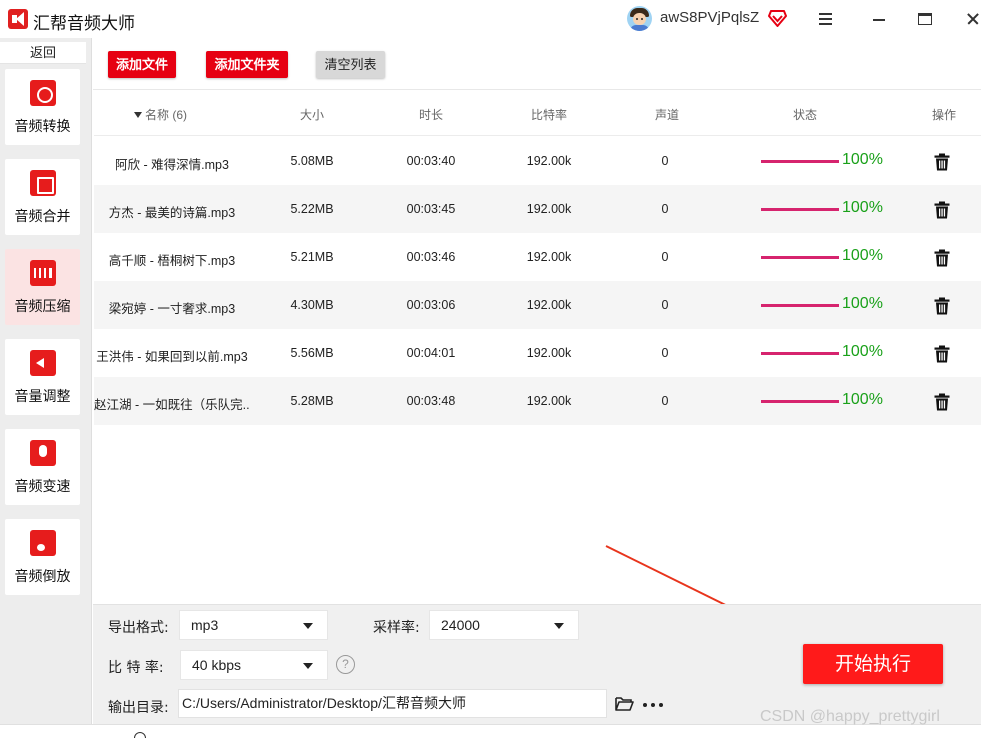  I want to click on watermark: CSDN @happy_prettygirl, so click(850, 716).